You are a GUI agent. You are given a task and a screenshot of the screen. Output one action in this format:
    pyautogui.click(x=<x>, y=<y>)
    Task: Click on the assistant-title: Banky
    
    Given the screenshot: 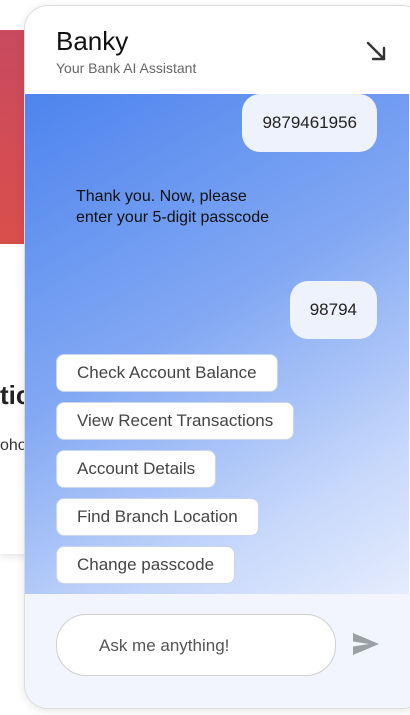 What is the action you would take?
    pyautogui.click(x=92, y=41)
    